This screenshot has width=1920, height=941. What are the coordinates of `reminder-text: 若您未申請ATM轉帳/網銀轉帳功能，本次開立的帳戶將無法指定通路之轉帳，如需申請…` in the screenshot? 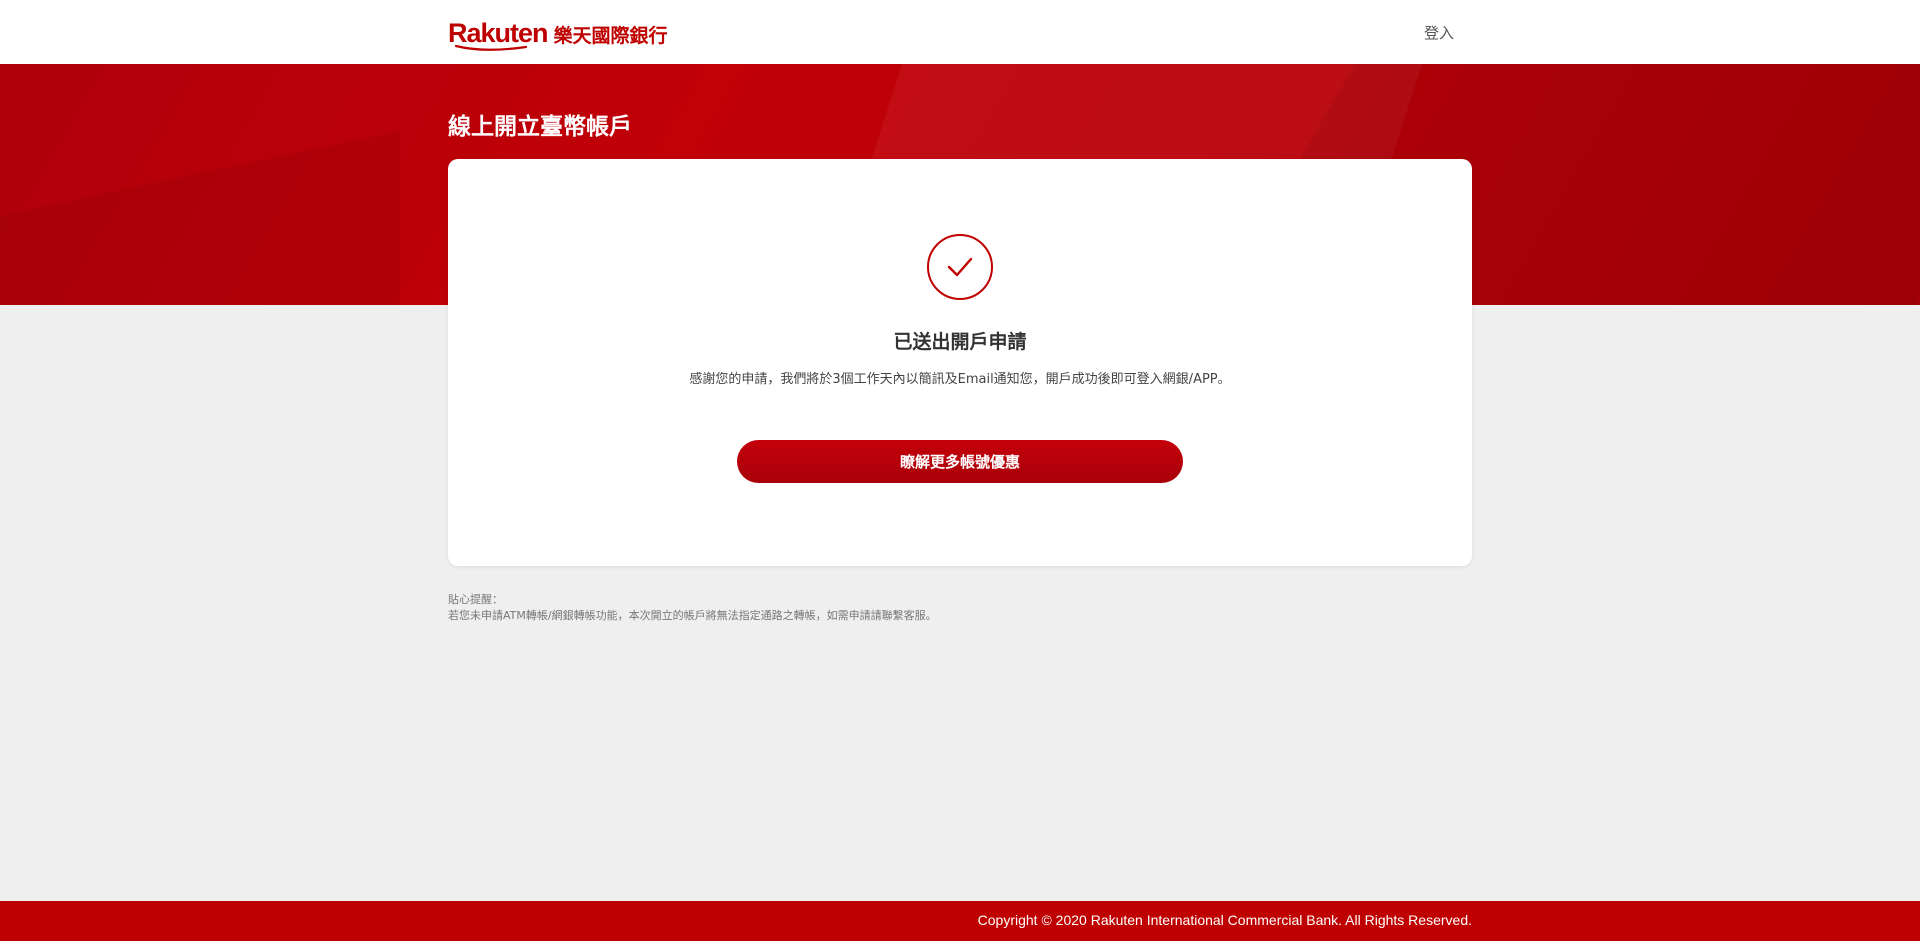 It's located at (692, 615).